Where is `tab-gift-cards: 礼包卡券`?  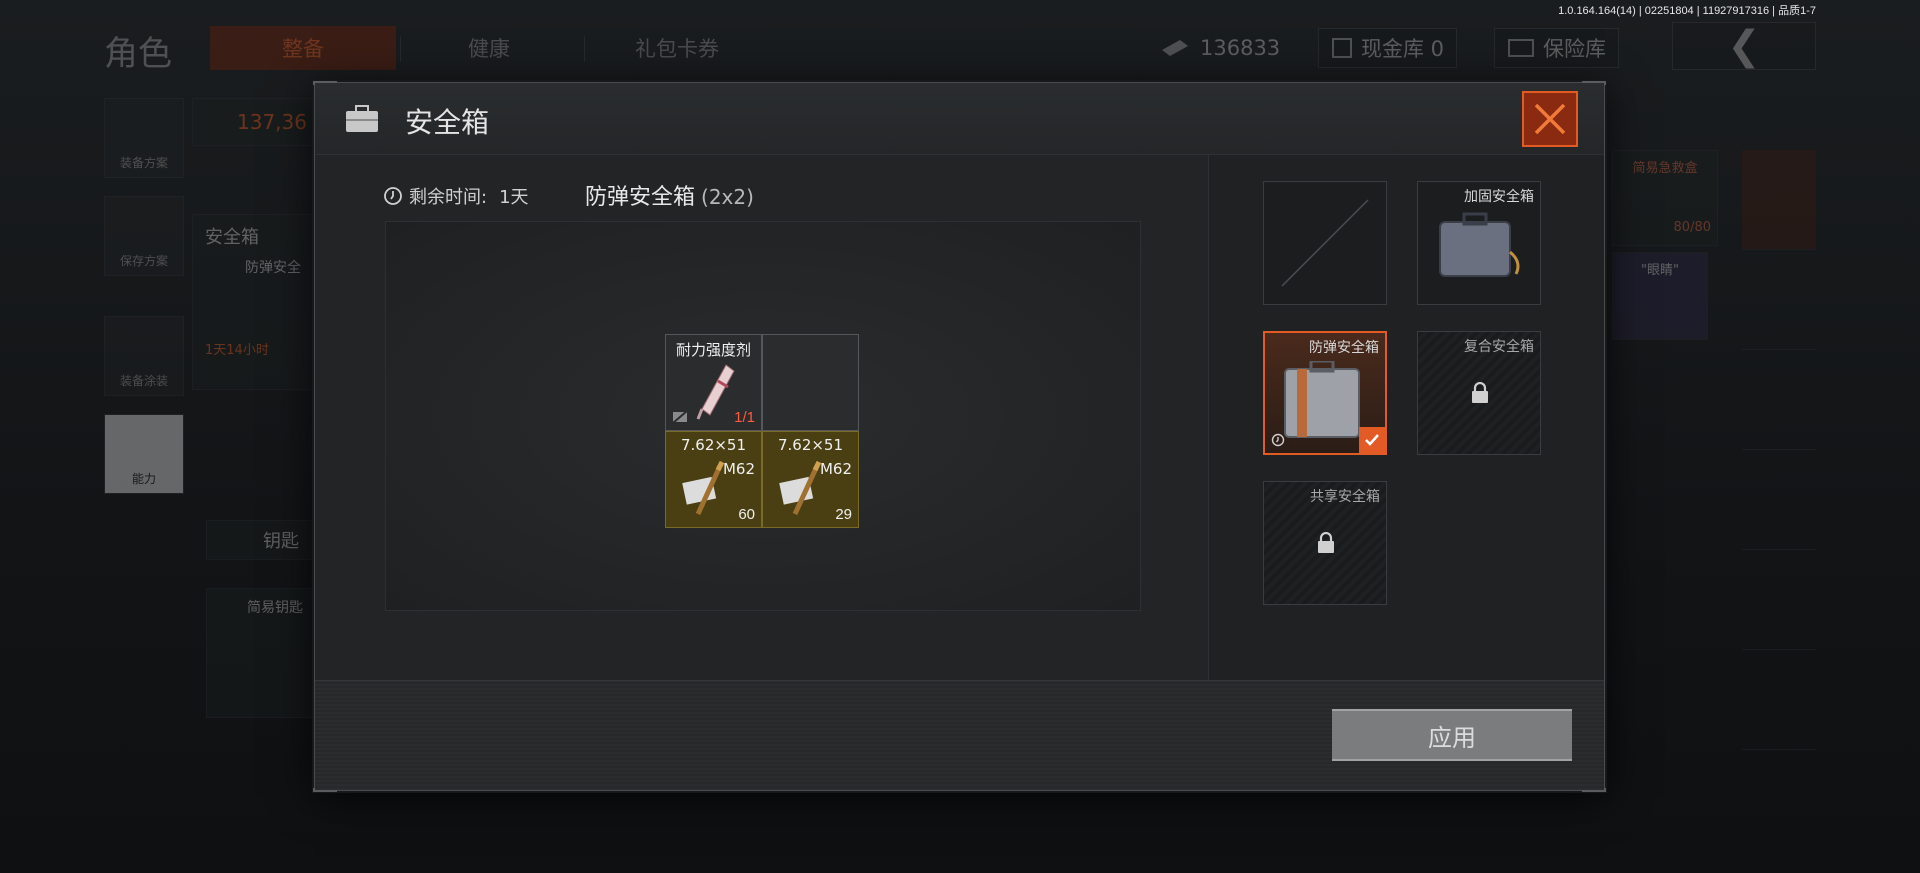 tab-gift-cards: 礼包卡券 is located at coordinates (677, 48).